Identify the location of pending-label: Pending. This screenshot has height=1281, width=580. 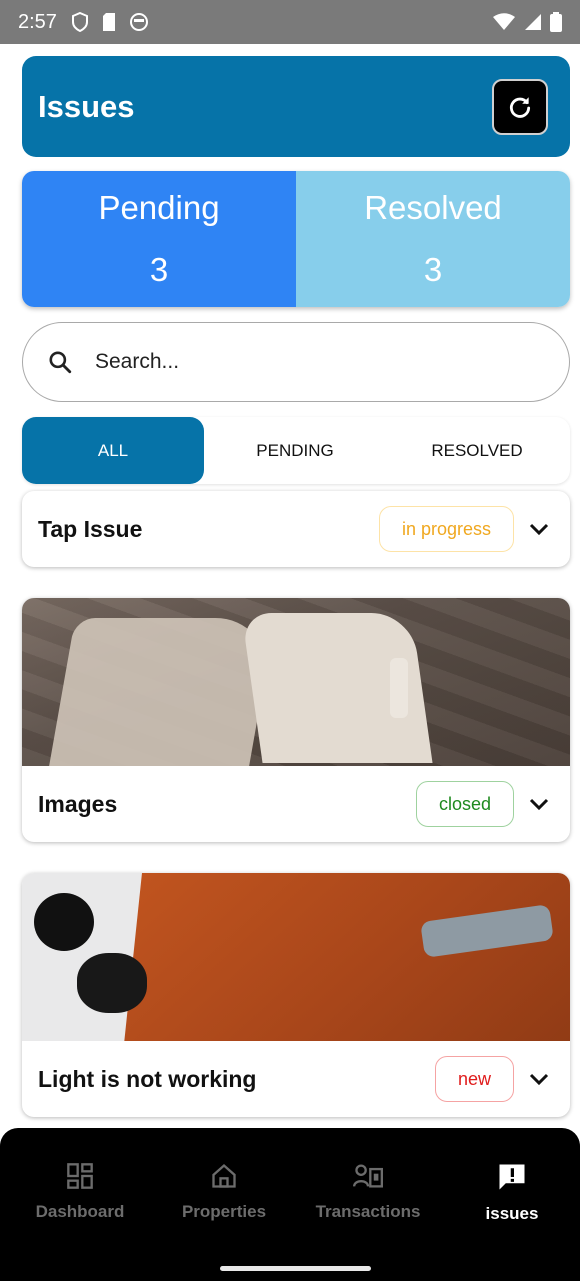
(159, 207).